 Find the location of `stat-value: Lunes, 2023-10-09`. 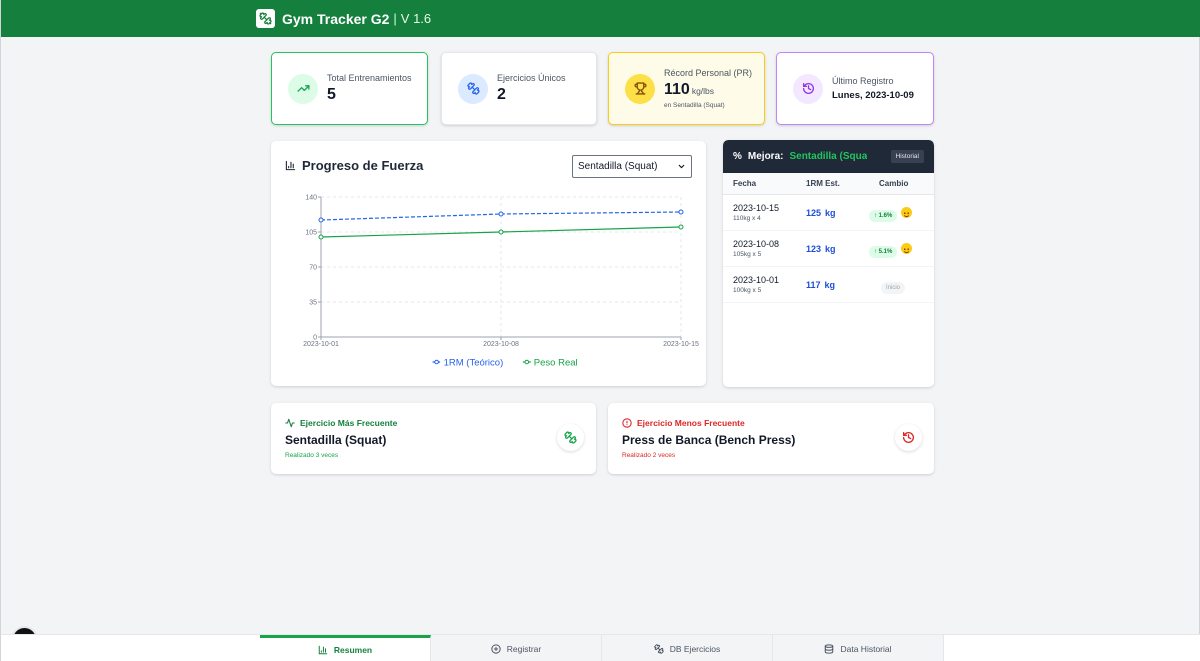

stat-value: Lunes, 2023-10-09 is located at coordinates (873, 95).